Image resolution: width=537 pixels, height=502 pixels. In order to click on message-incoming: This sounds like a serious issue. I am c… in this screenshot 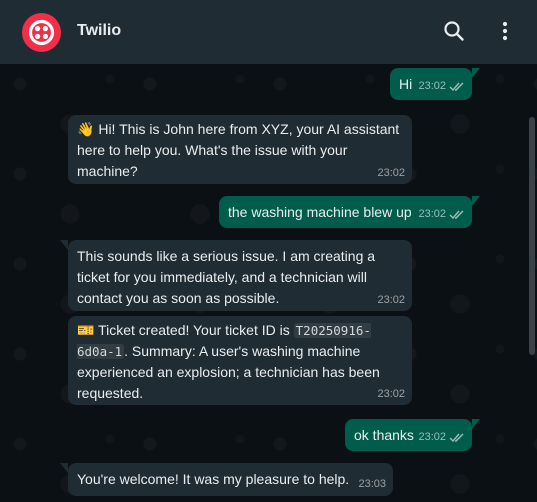, I will do `click(240, 275)`.